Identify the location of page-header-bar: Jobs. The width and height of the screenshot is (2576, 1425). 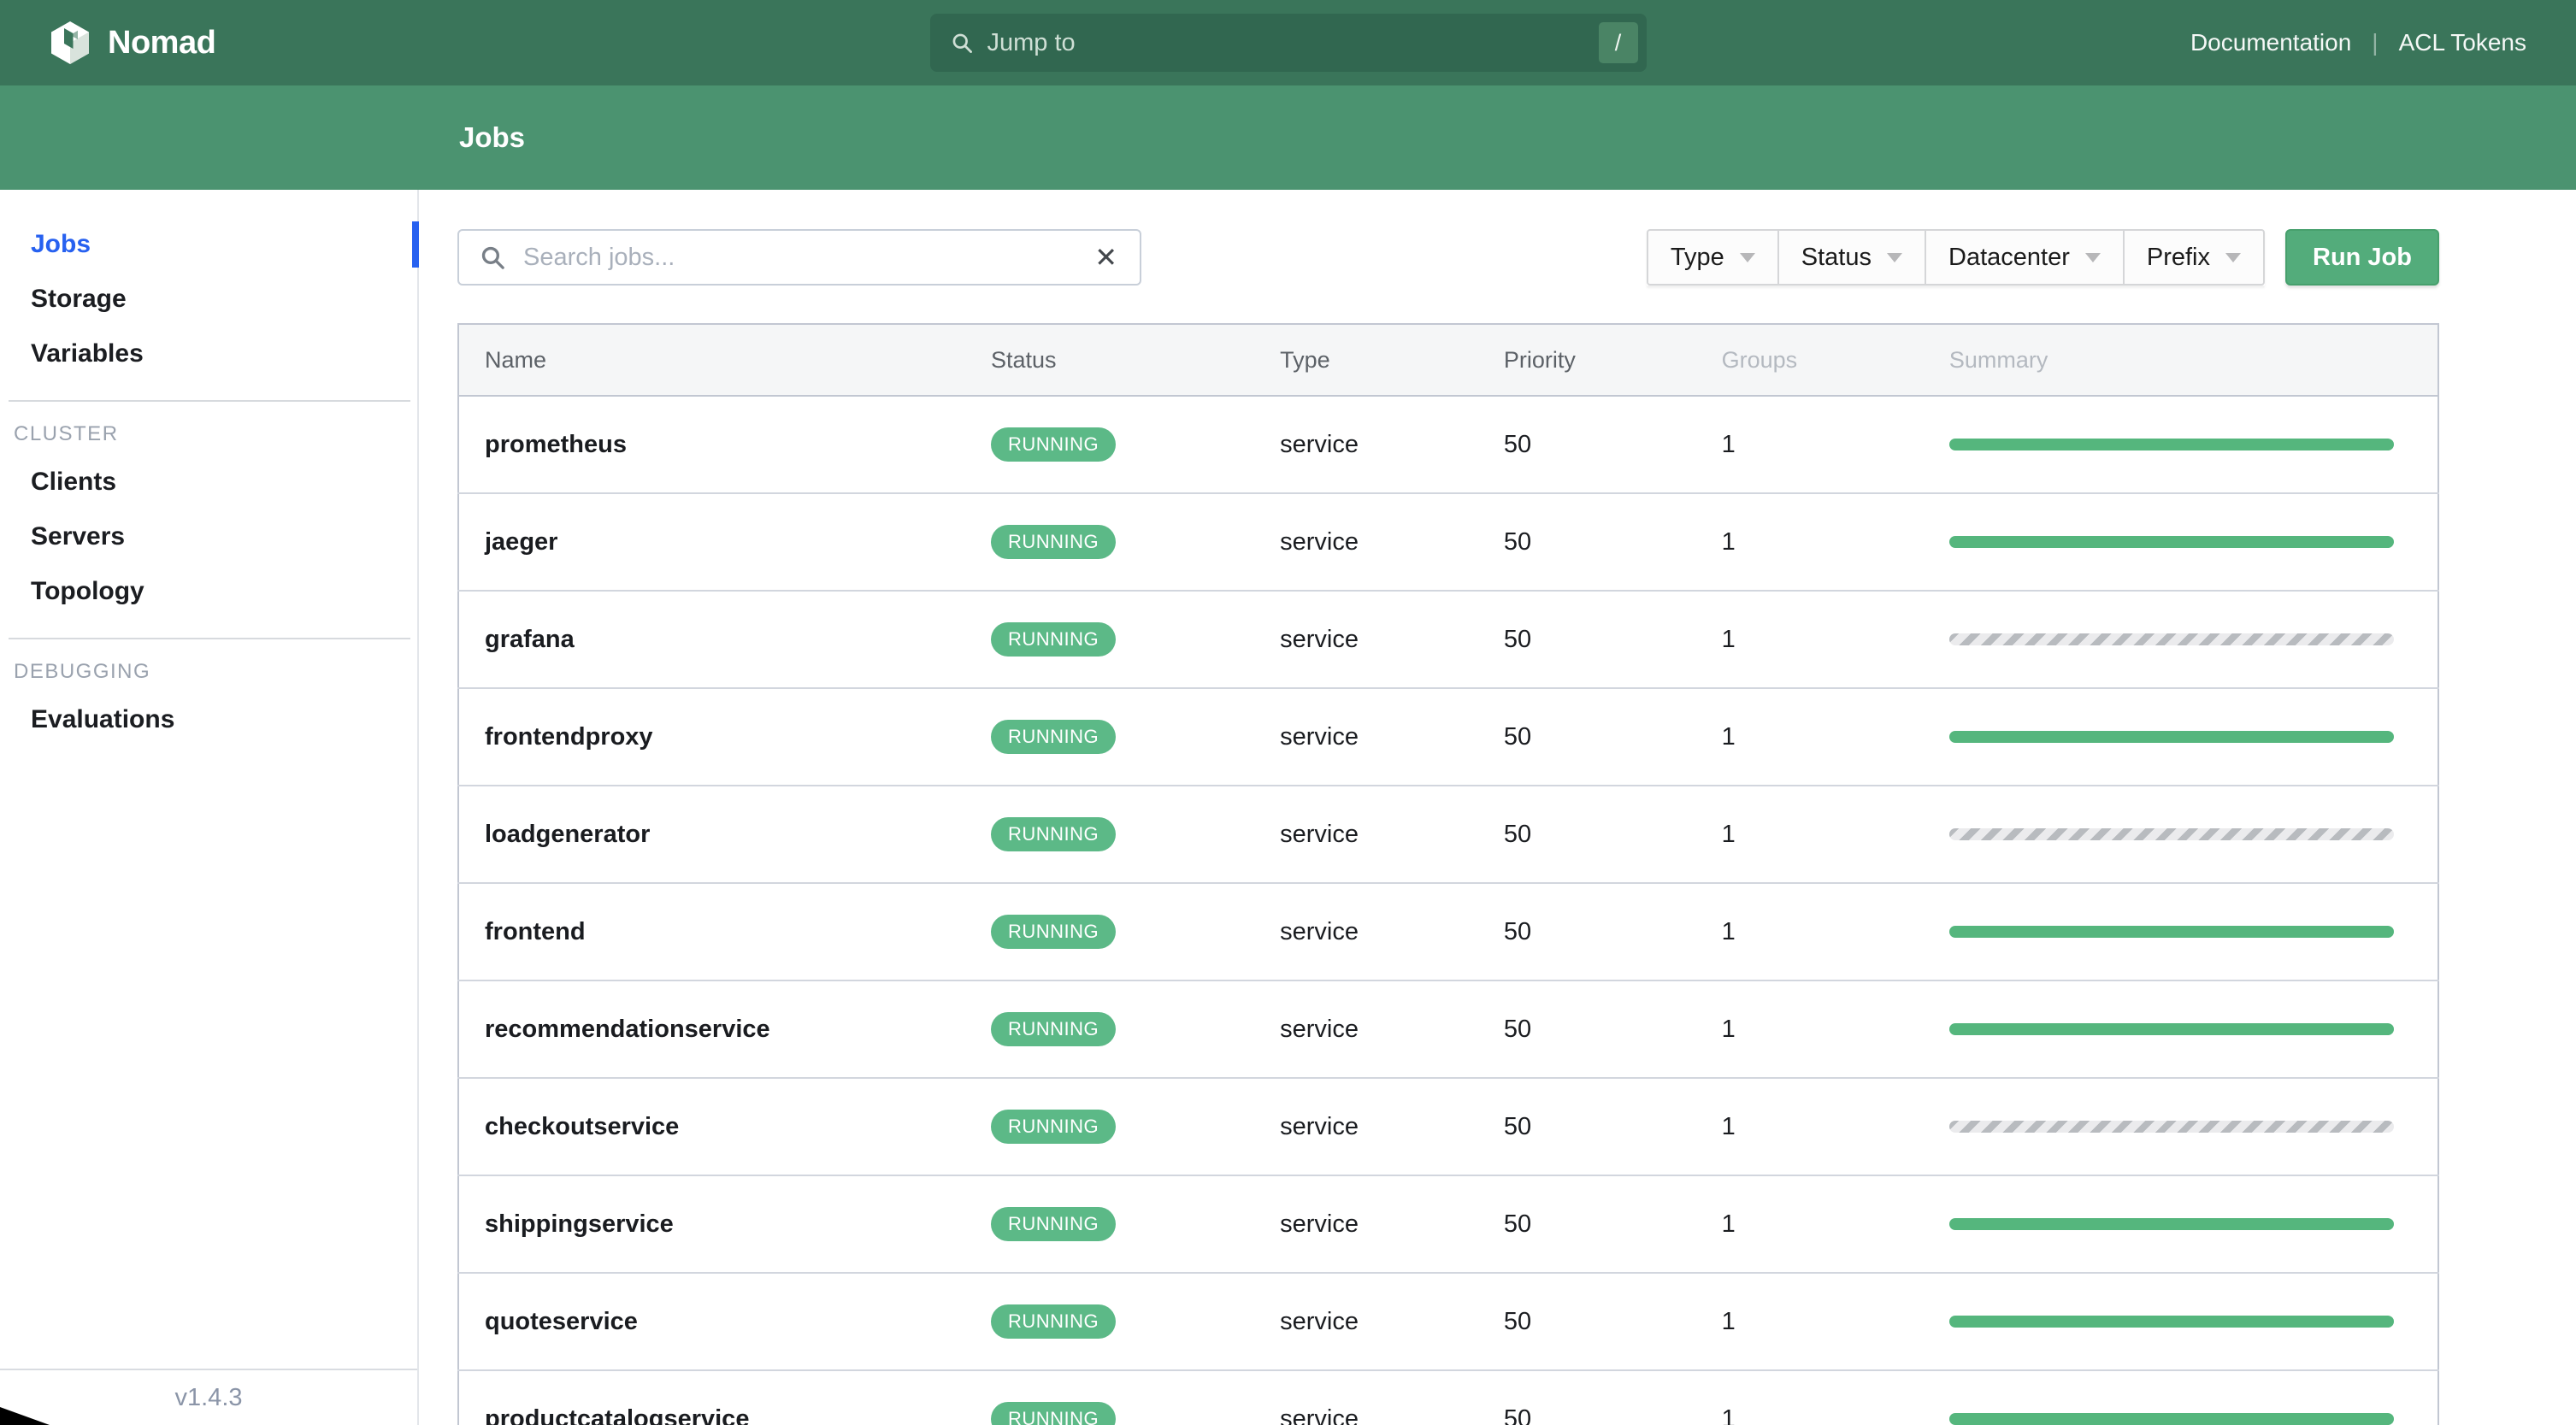
(1288, 137).